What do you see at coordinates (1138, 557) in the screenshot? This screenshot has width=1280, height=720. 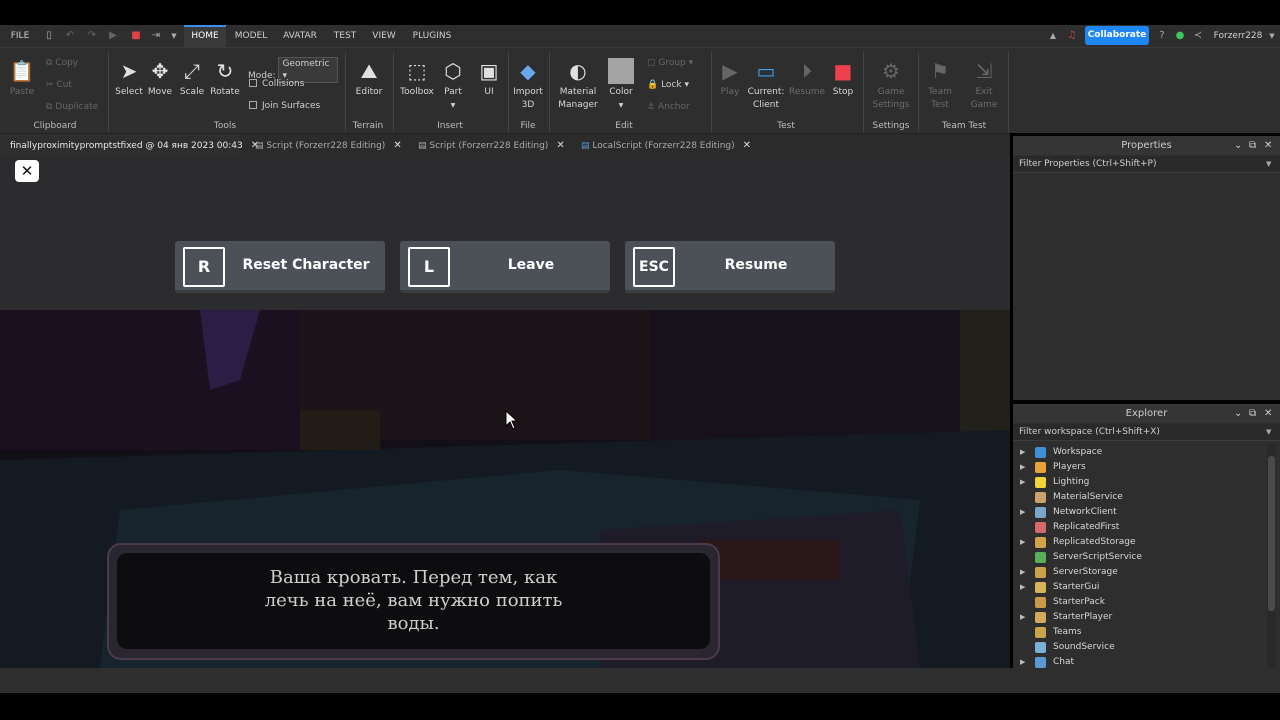 I see `explorer-item: ServerScriptService` at bounding box center [1138, 557].